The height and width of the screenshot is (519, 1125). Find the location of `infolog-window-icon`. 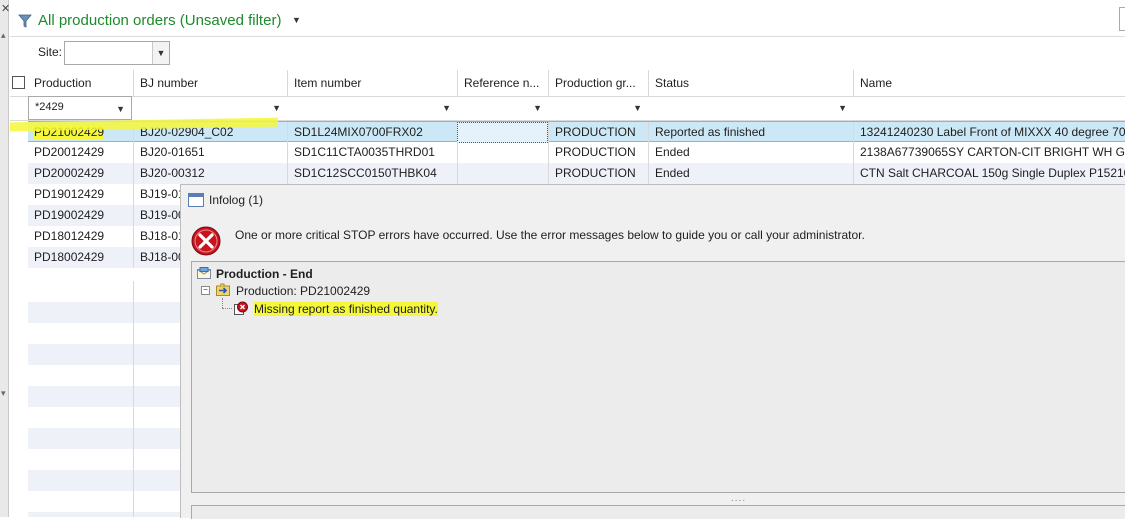

infolog-window-icon is located at coordinates (196, 200).